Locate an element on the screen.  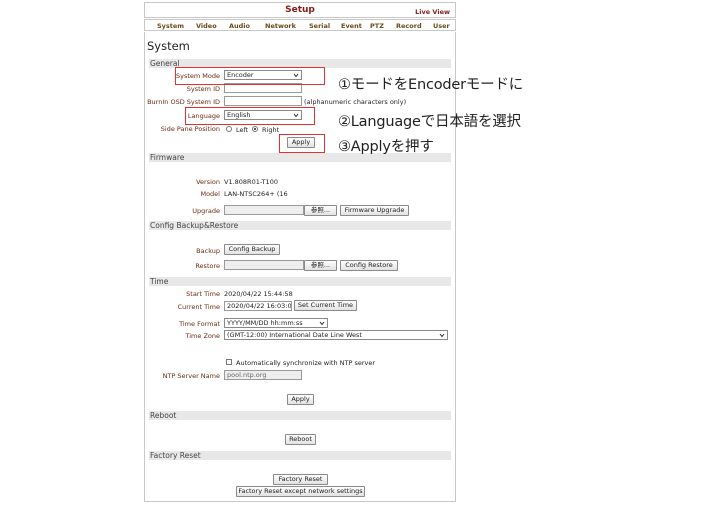
highlight-apply is located at coordinates (302, 143).